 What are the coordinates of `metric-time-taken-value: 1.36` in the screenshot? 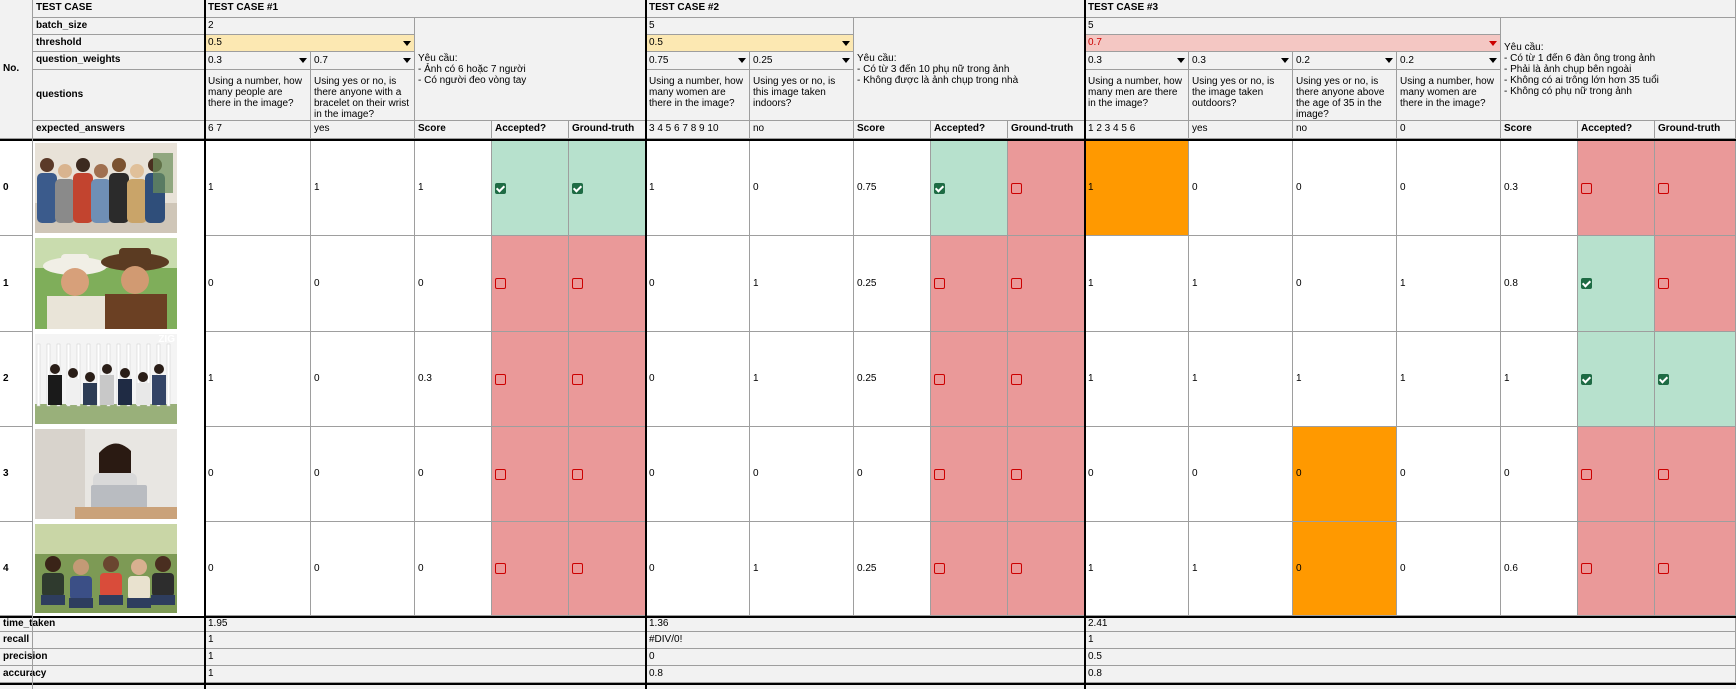 It's located at (865, 624).